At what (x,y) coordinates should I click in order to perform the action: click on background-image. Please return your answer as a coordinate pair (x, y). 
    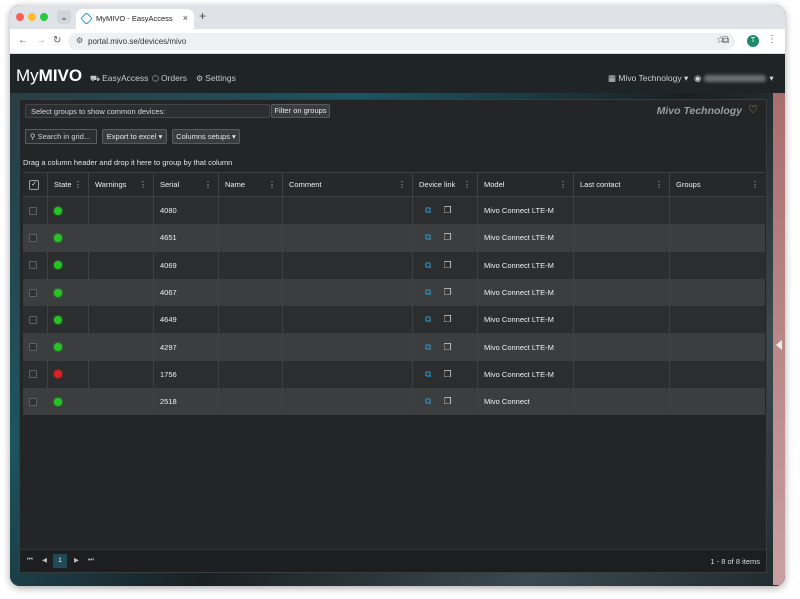
    Looking at the image, I should click on (779, 335).